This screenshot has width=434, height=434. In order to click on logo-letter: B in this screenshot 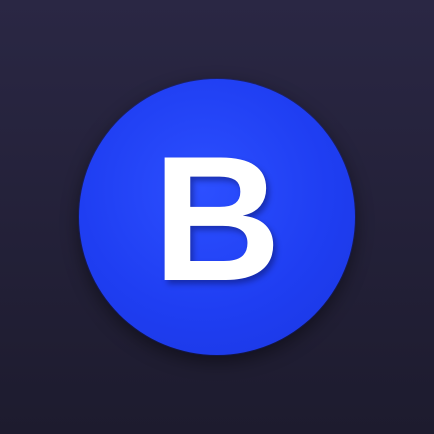, I will do `click(217, 218)`.